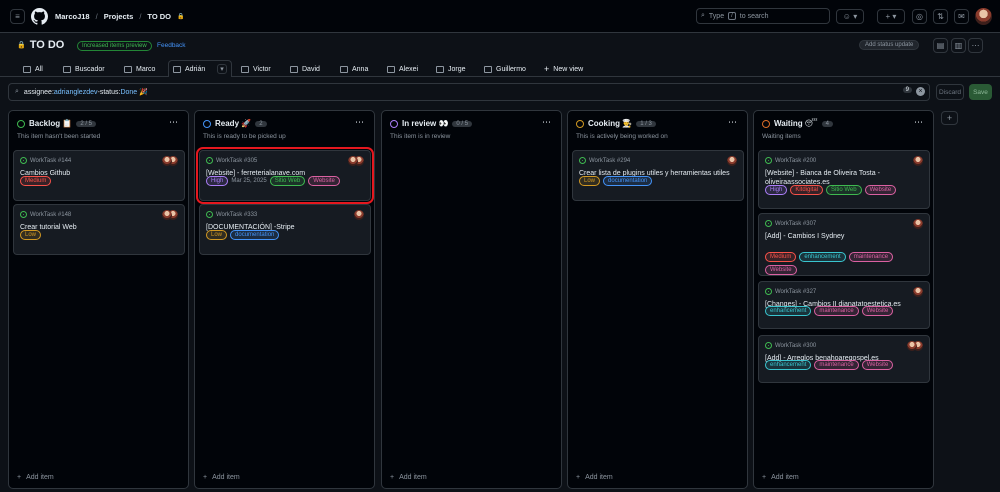 The image size is (1000, 492). What do you see at coordinates (891, 16) in the screenshot?
I see `create-new-icon: + ▾` at bounding box center [891, 16].